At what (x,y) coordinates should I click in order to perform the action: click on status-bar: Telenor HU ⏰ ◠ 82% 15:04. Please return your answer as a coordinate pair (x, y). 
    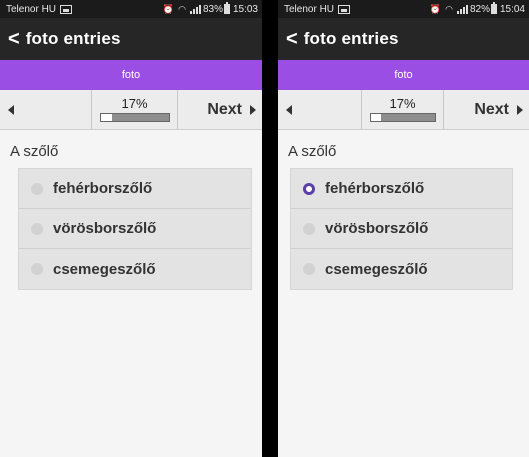
    Looking at the image, I should click on (403, 9).